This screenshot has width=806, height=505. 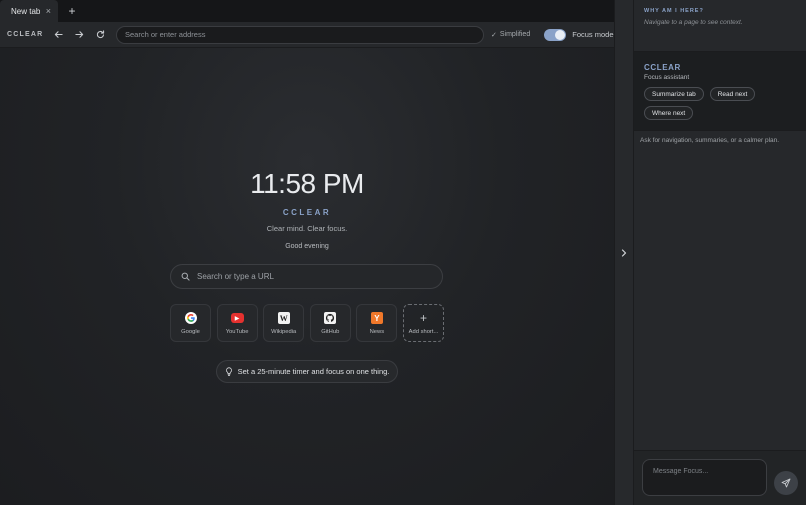 I want to click on ntp-brand: CCLEAR, so click(x=307, y=212).